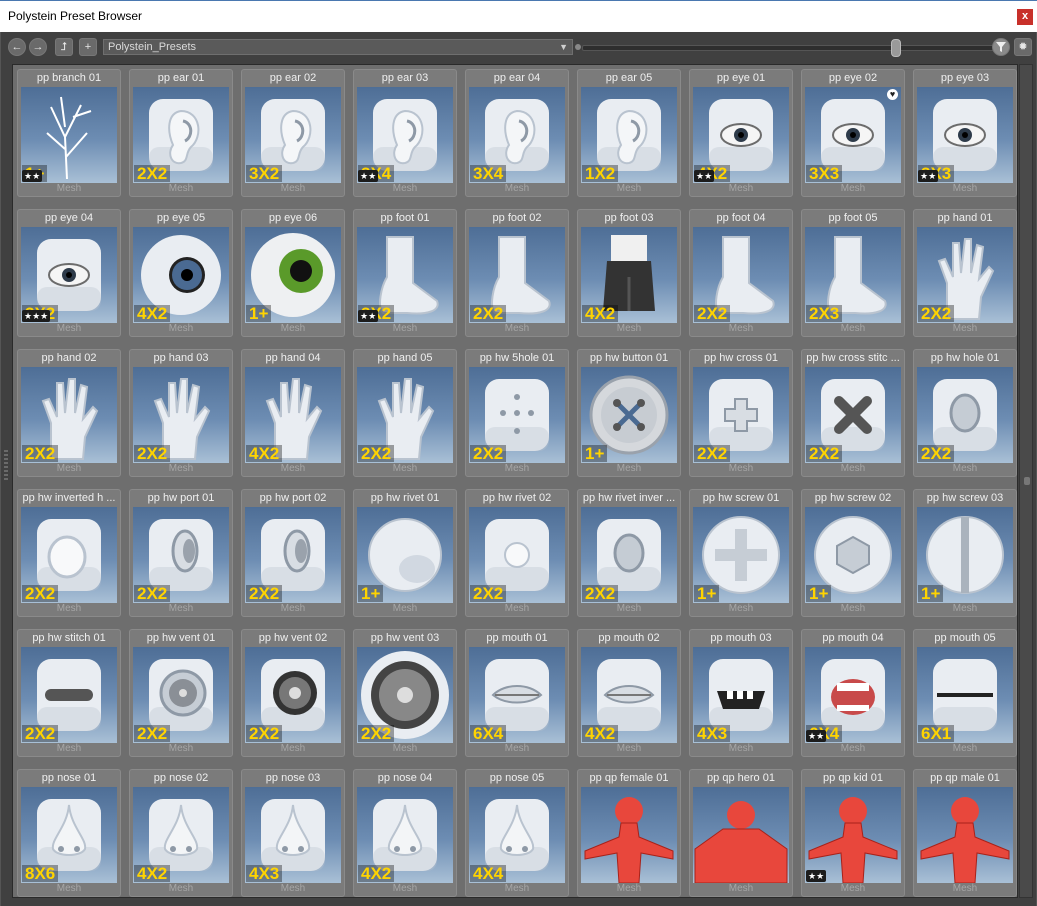  Describe the element at coordinates (853, 833) in the screenshot. I see `preset-tile: pp qp kid 01 ★★ Mesh` at that location.